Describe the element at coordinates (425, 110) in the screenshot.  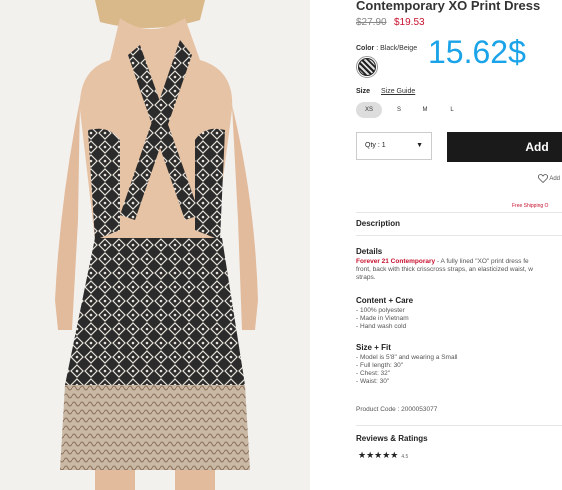
I see `size-option-m: M` at that location.